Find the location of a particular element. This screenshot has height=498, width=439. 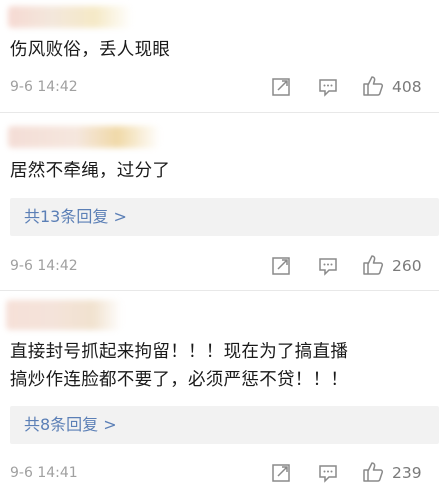

reply-summary: 共8条回复 > is located at coordinates (224, 425).